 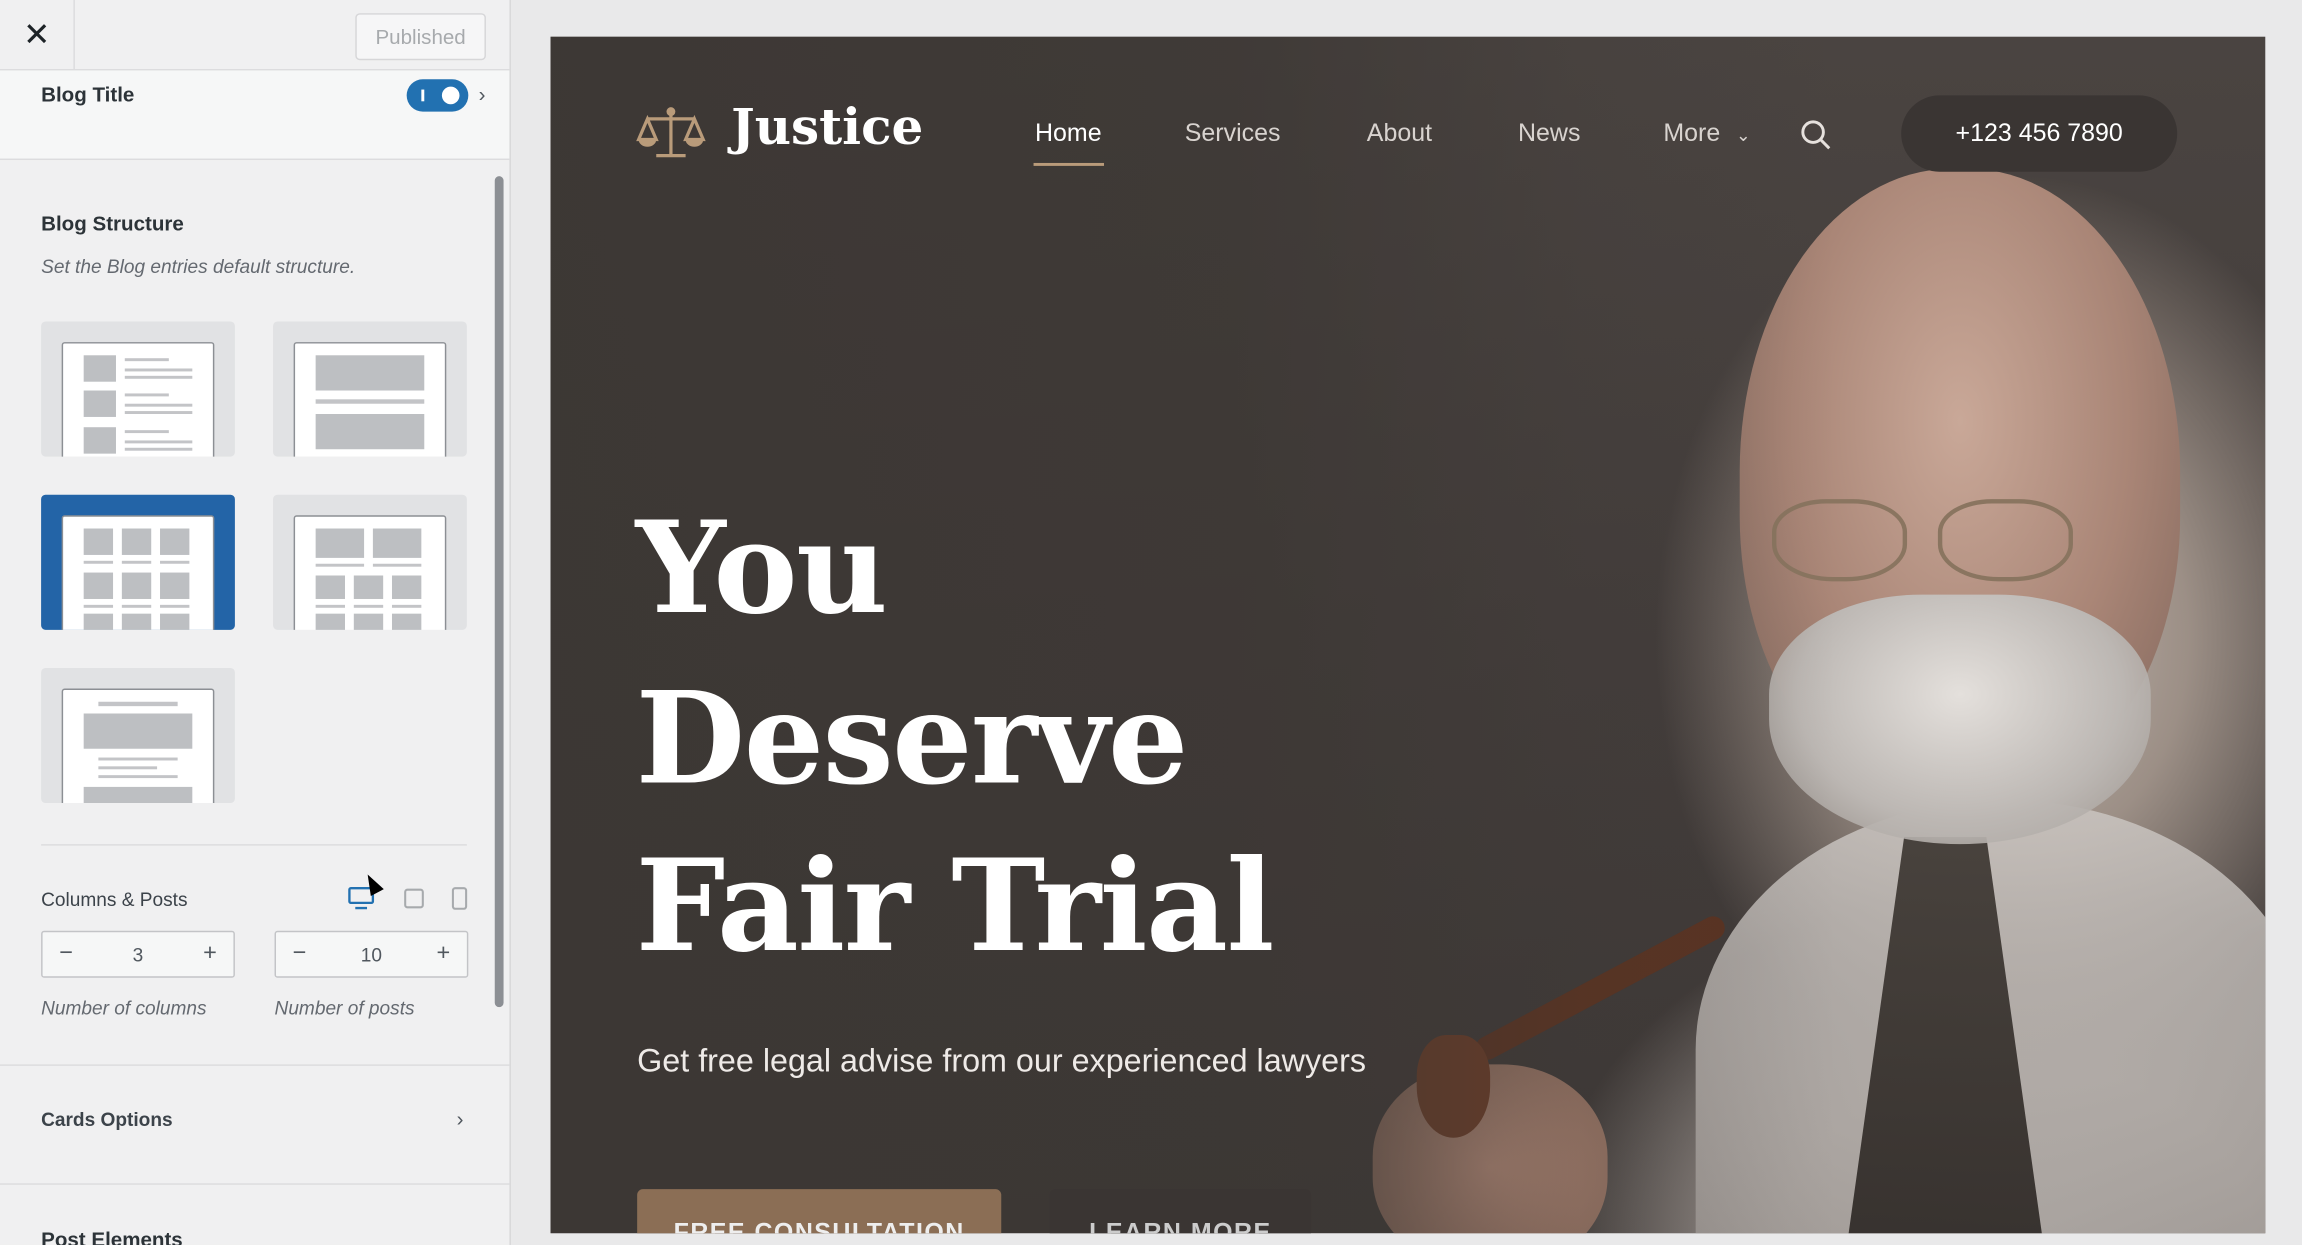 I want to click on published-button: Published, so click(x=420, y=37).